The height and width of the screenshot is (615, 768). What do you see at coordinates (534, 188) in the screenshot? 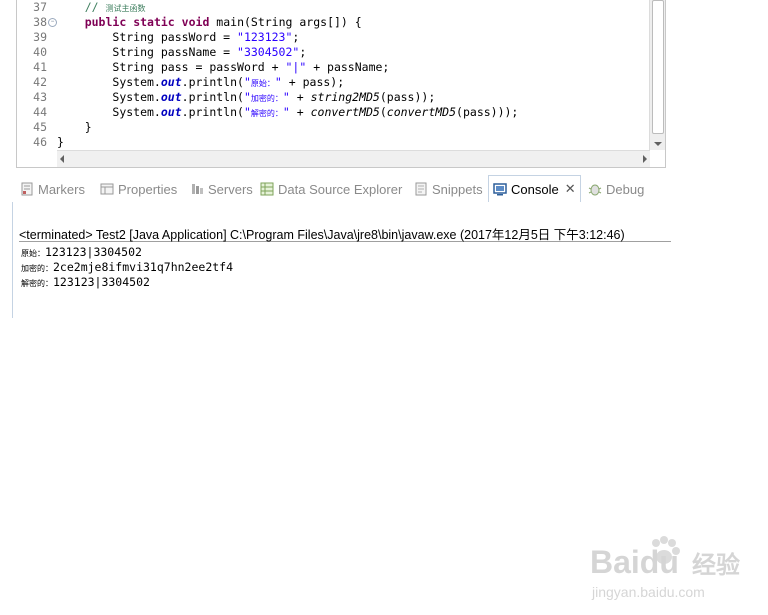
I see `tab-console: Console ✕` at bounding box center [534, 188].